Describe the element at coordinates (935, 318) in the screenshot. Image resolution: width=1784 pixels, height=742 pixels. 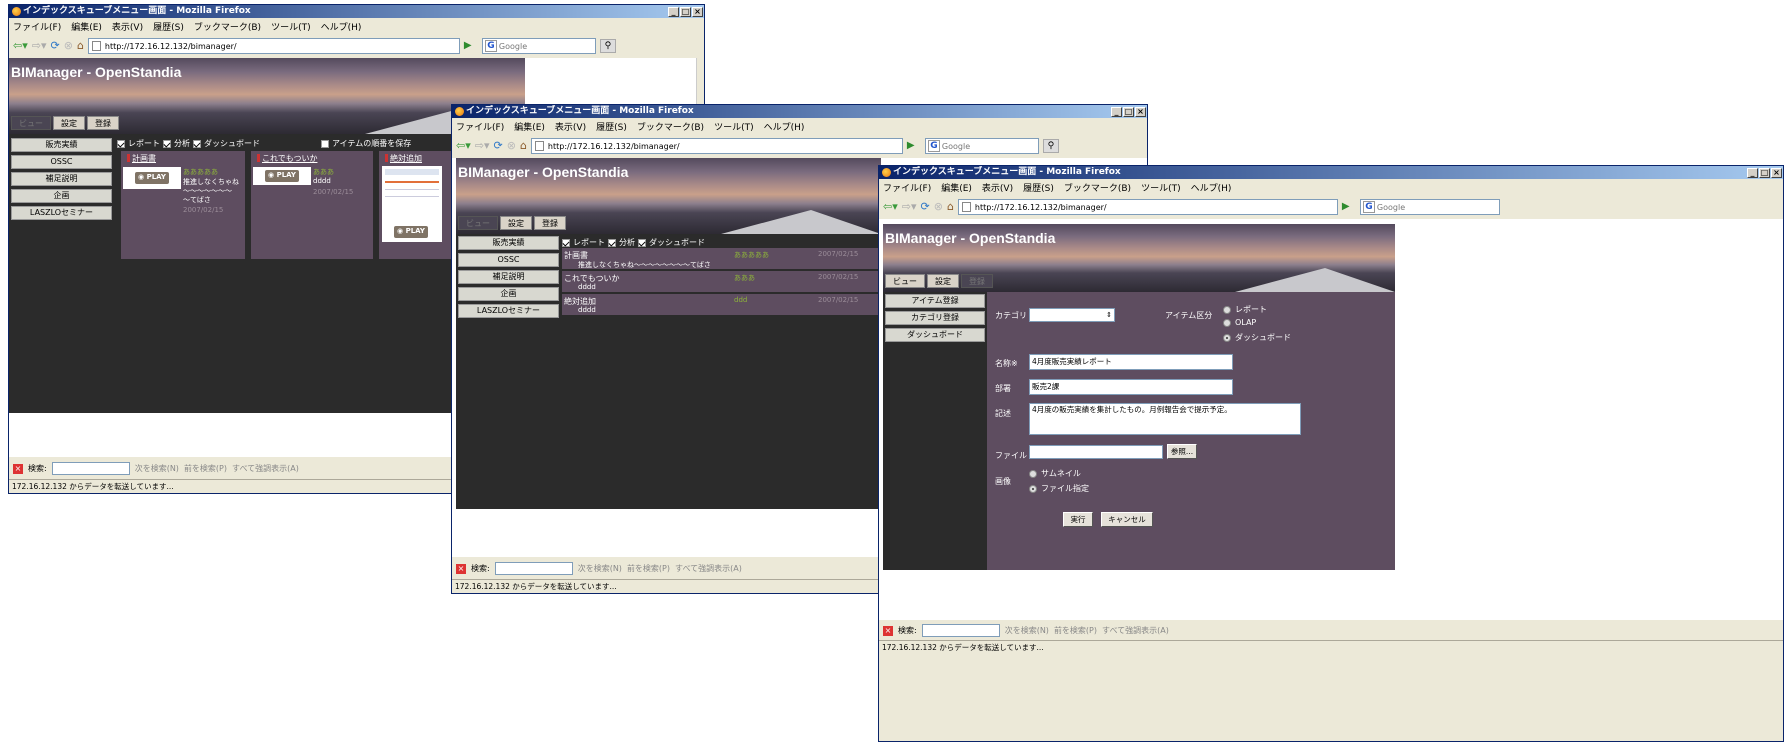
I see `settings-category-registration: カテゴリ登録` at that location.